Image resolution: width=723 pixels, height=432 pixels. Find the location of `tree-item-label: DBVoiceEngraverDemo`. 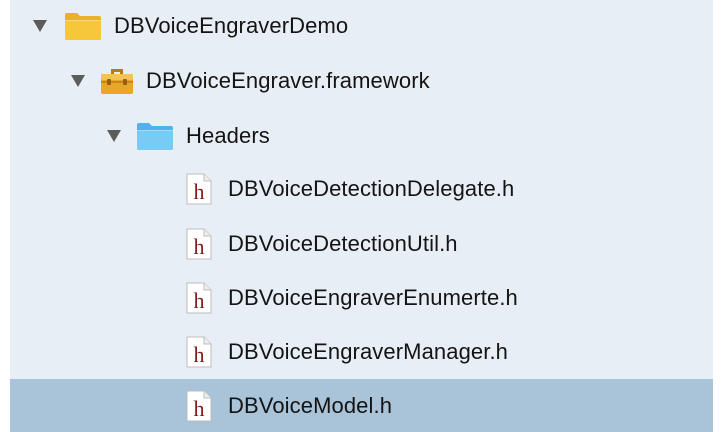

tree-item-label: DBVoiceEngraverDemo is located at coordinates (231, 25).